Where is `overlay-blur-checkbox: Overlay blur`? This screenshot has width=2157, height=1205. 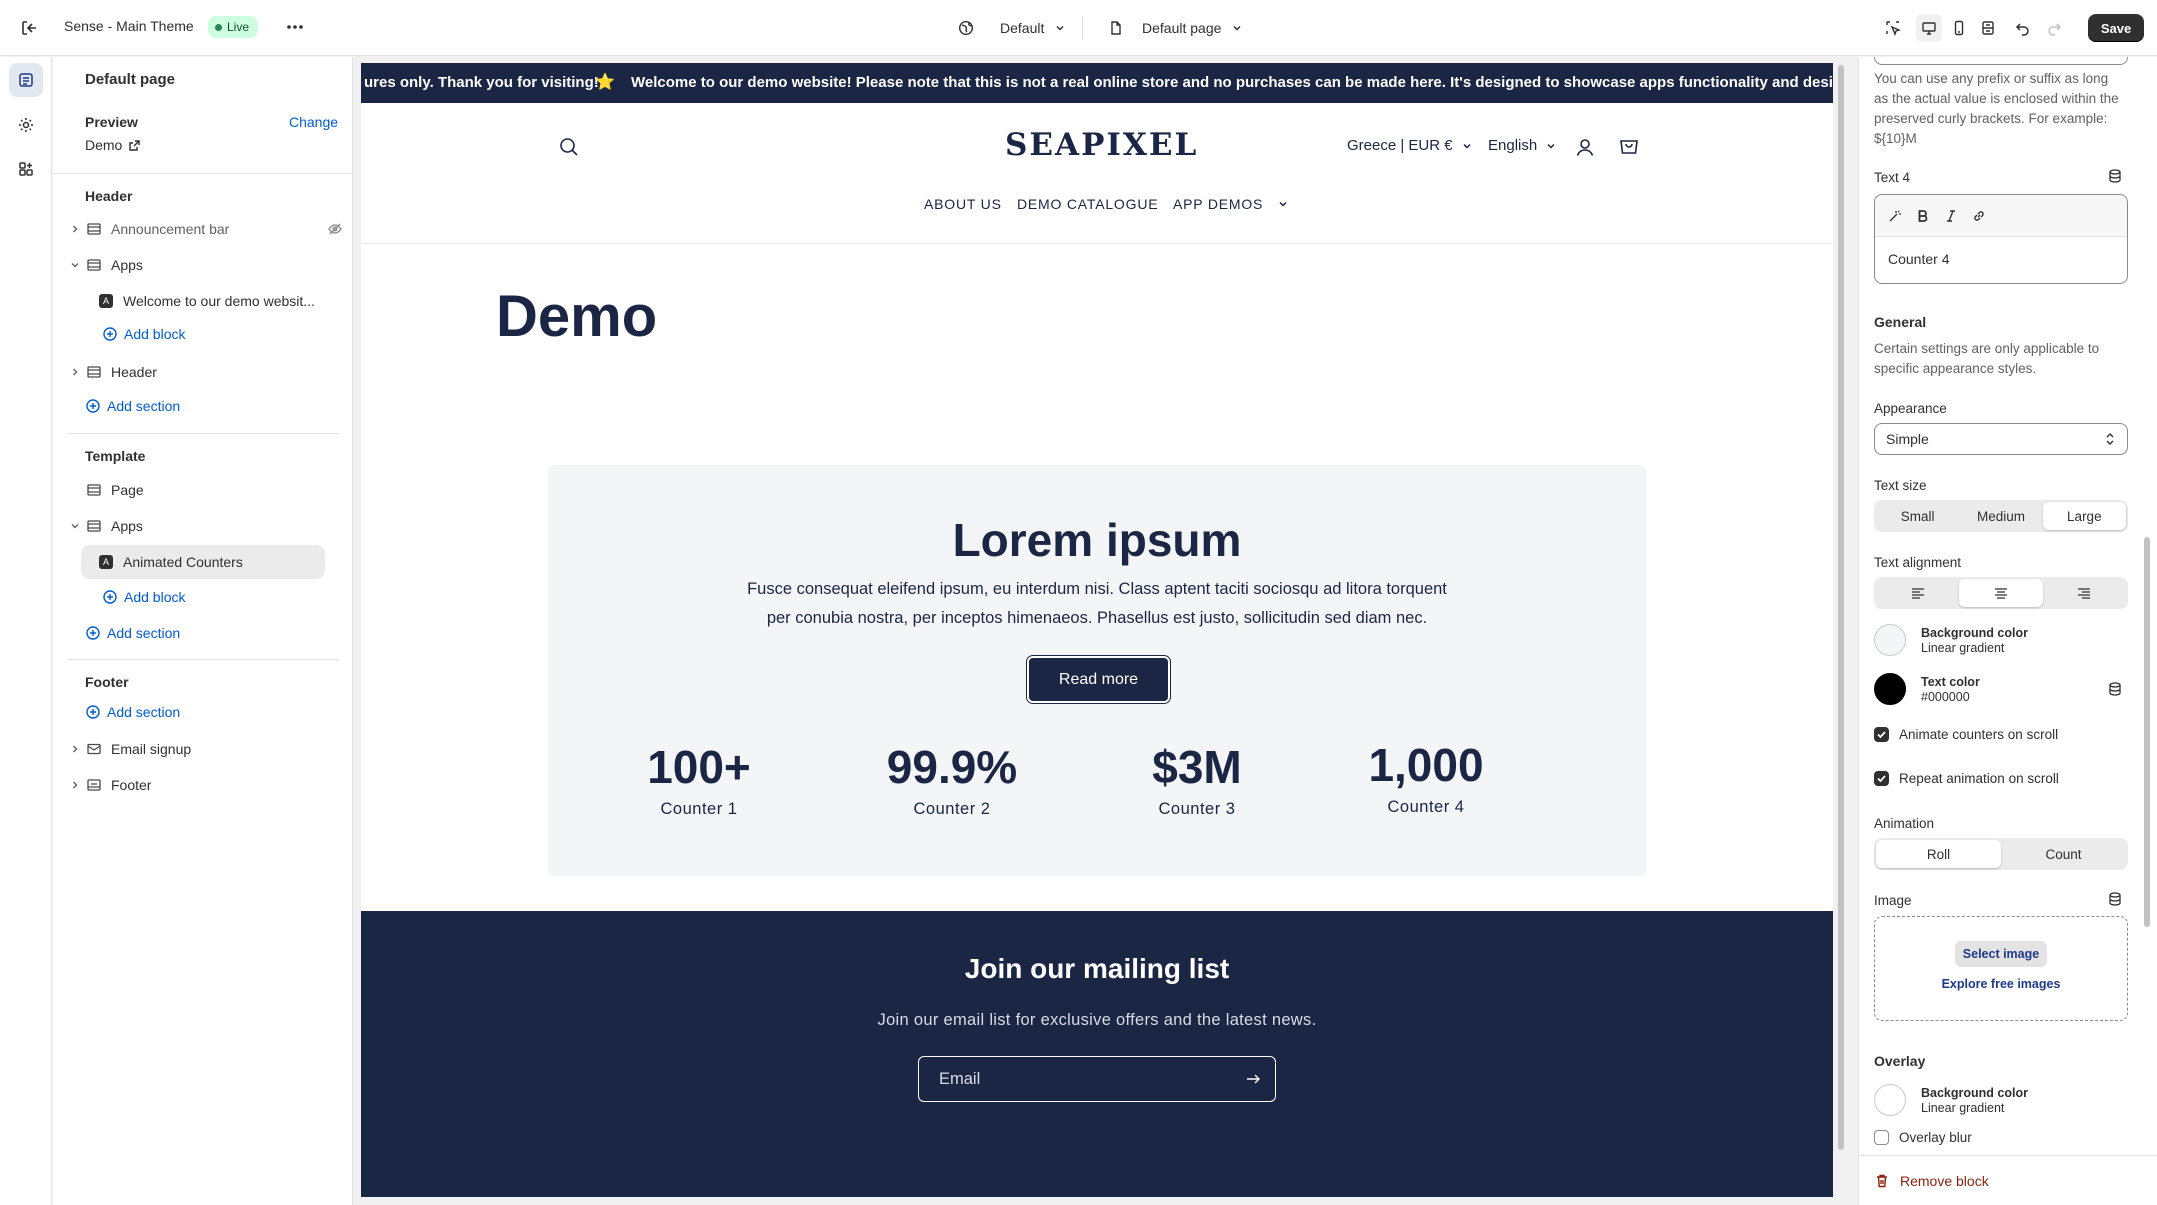
overlay-blur-checkbox: Overlay blur is located at coordinates (1923, 1137).